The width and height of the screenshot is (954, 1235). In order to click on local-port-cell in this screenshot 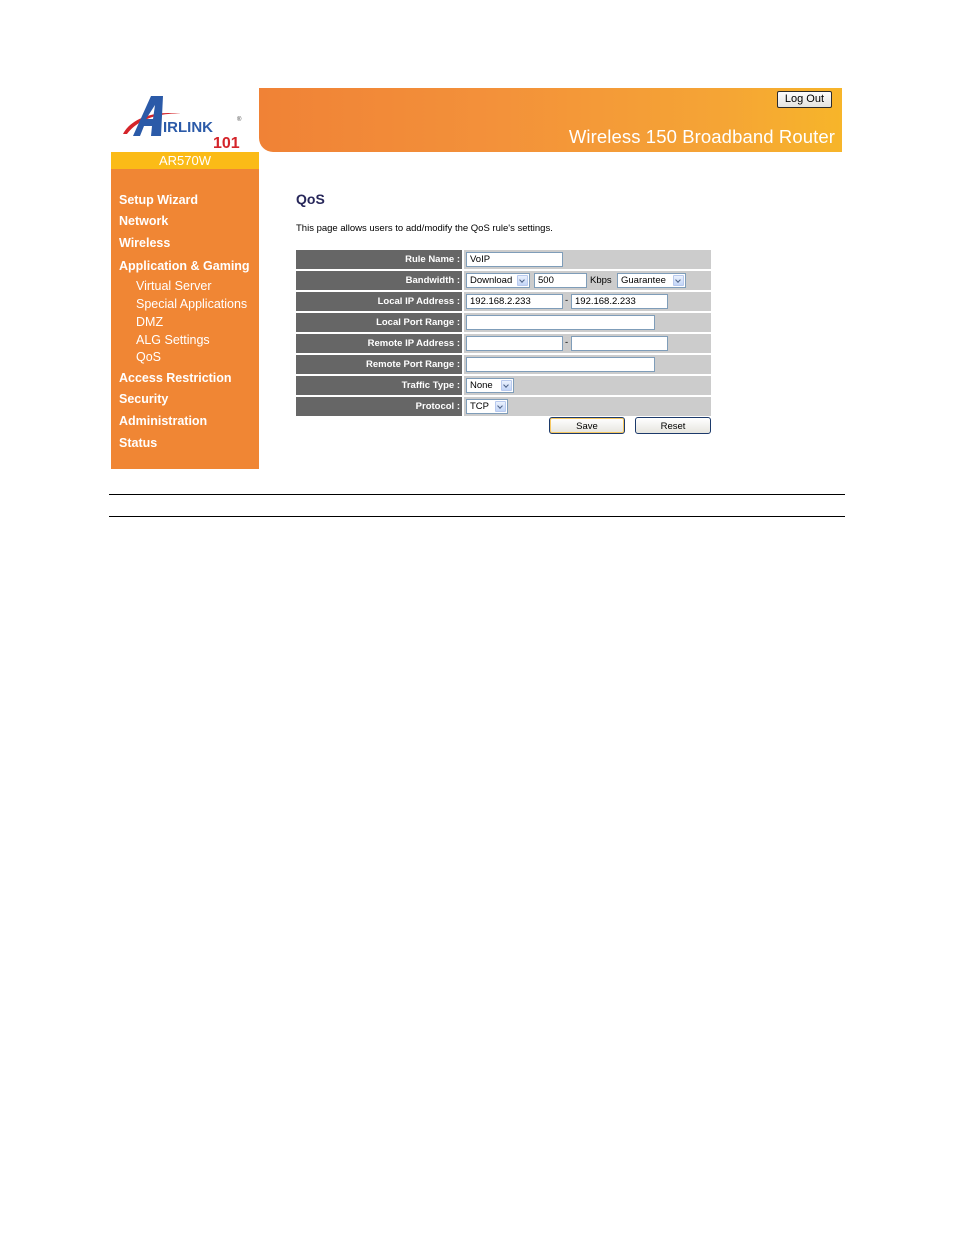, I will do `click(587, 322)`.